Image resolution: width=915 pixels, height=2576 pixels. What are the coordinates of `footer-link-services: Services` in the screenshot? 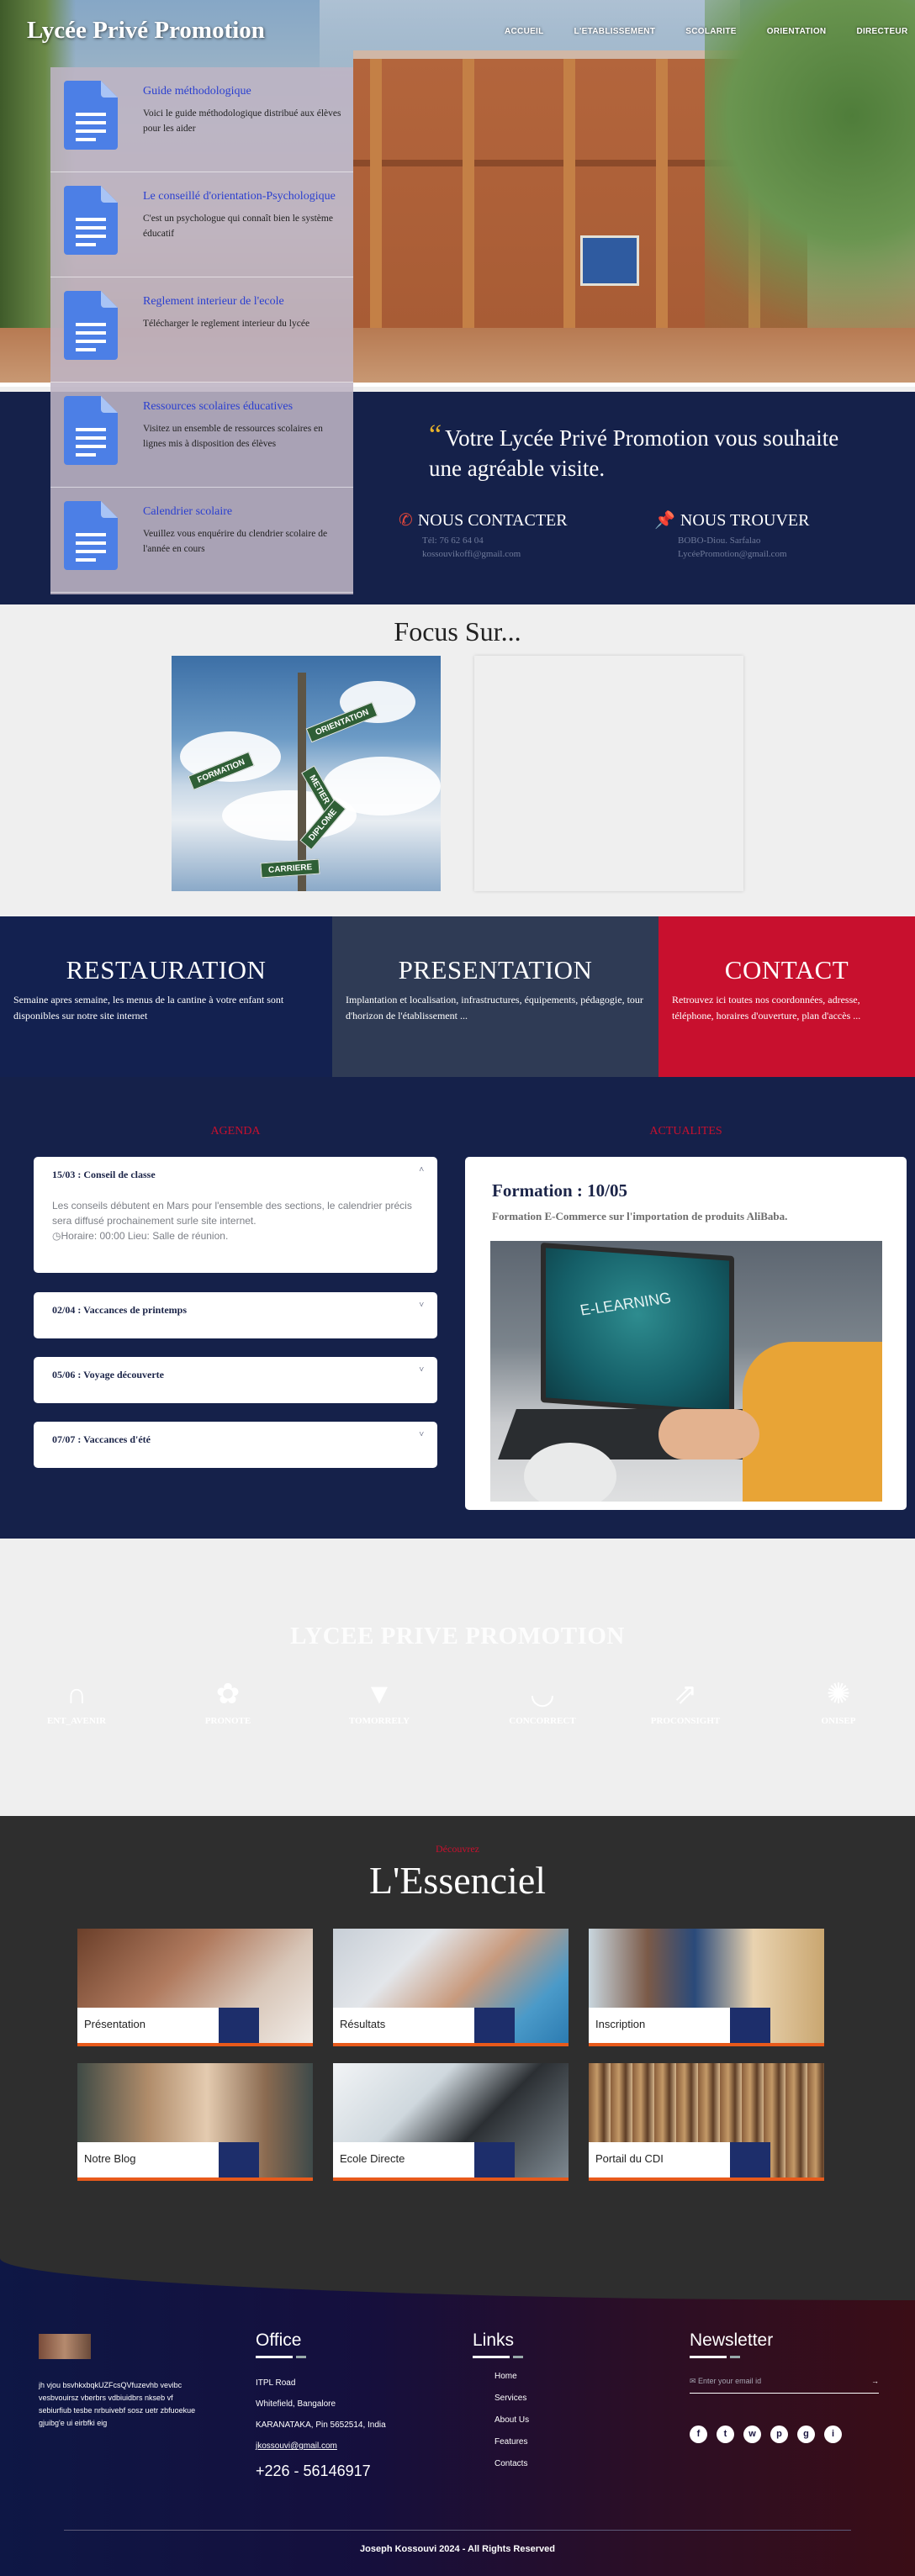 It's located at (512, 2398).